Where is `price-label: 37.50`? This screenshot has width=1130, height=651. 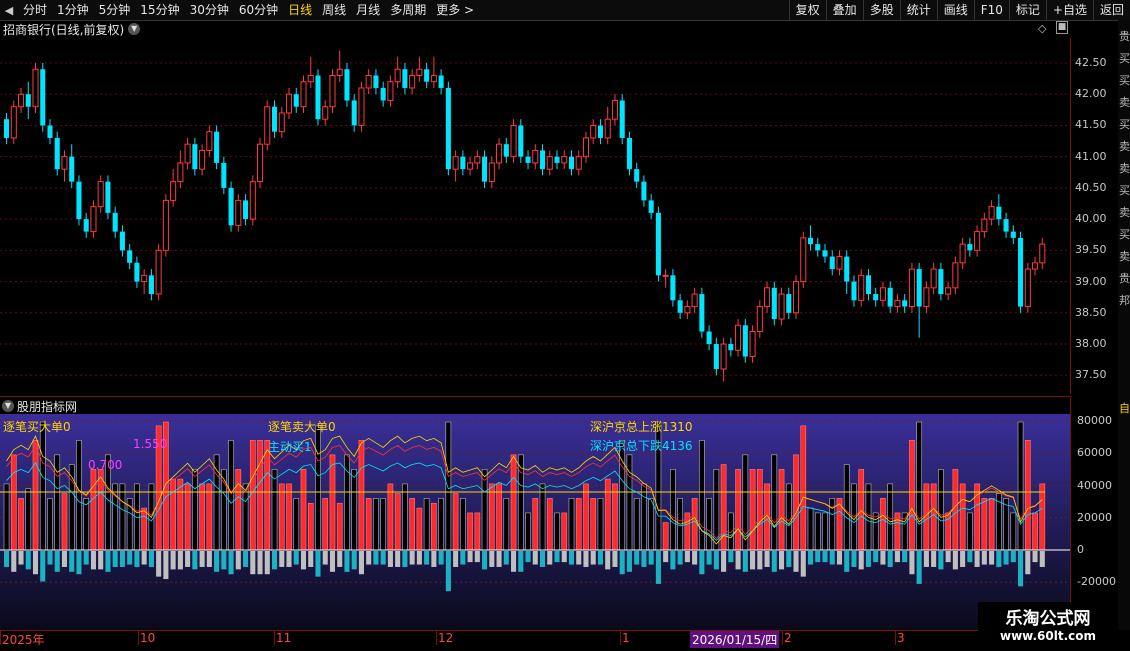
price-label: 37.50 is located at coordinates (1091, 375).